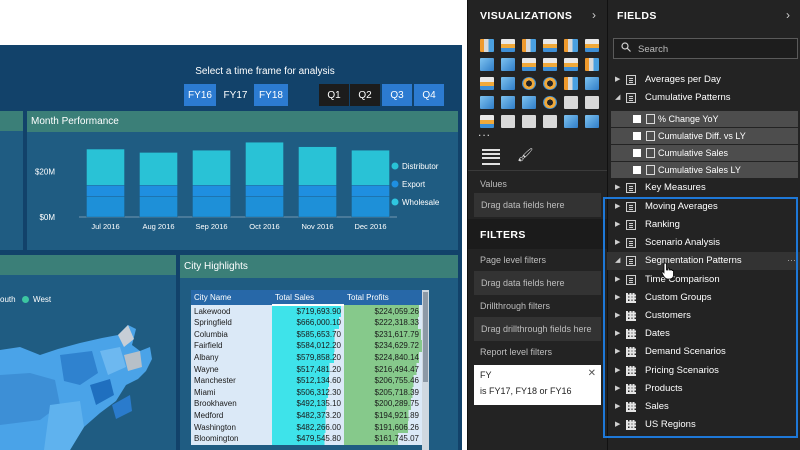  What do you see at coordinates (703, 261) in the screenshot?
I see `field-table-row: ◢ Segmentation Patterns ···` at bounding box center [703, 261].